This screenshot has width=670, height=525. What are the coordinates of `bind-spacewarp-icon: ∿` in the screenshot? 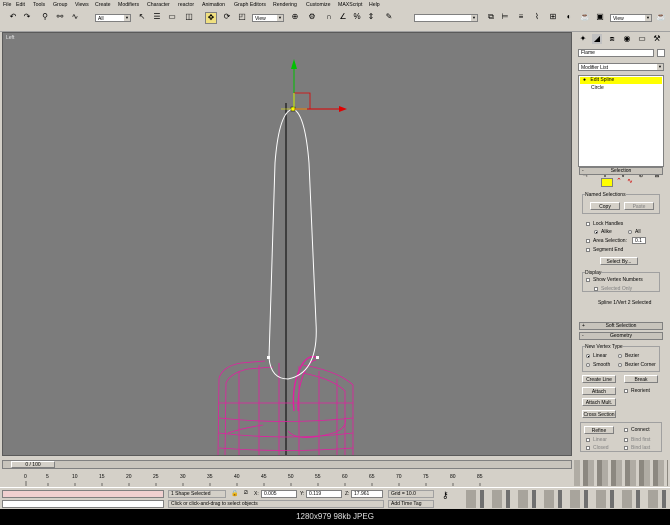 It's located at (75, 17).